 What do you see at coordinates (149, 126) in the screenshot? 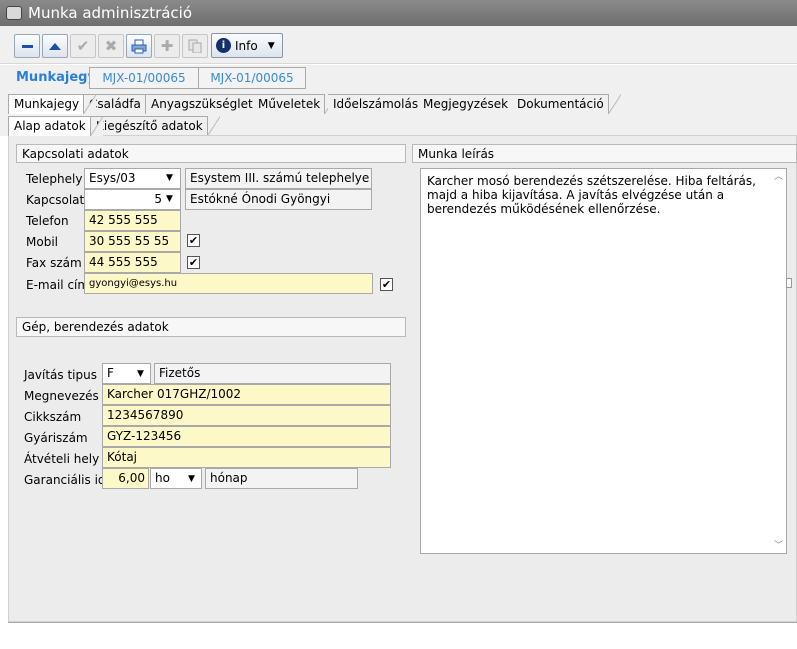
I see `subtab-label: Kiegészítő adatok` at bounding box center [149, 126].